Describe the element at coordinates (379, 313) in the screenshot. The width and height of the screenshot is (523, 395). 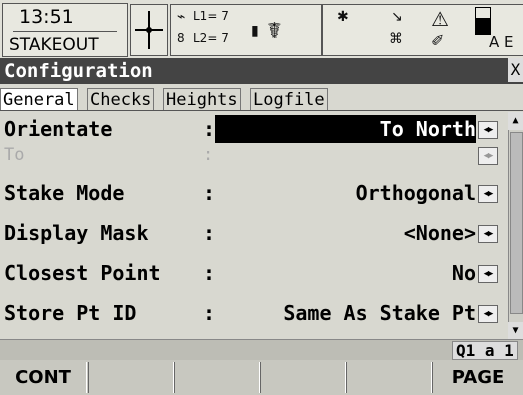
I see `store-pt-id-value: Same As Stake Pt` at that location.